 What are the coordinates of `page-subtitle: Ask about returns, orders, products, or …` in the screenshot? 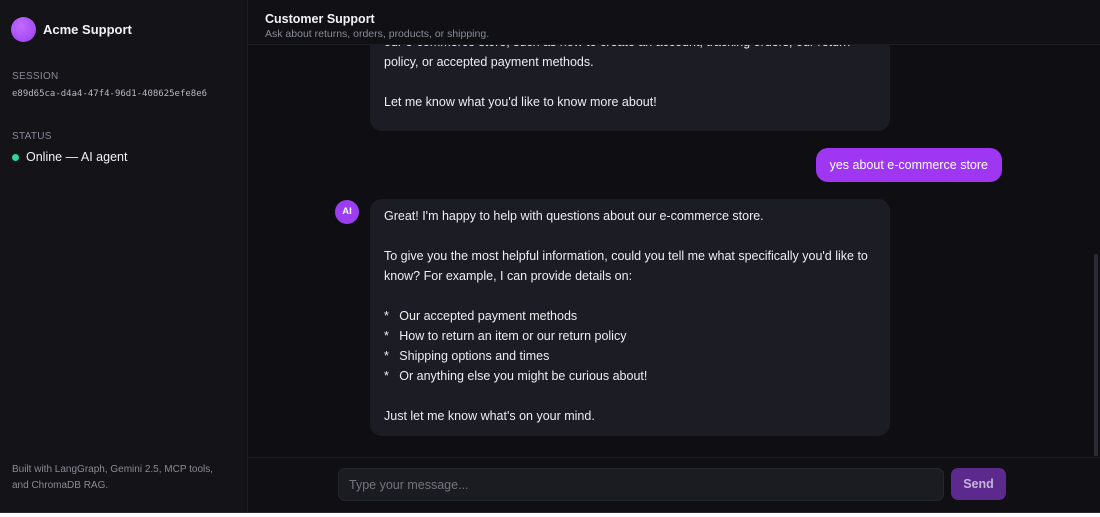 It's located at (377, 34).